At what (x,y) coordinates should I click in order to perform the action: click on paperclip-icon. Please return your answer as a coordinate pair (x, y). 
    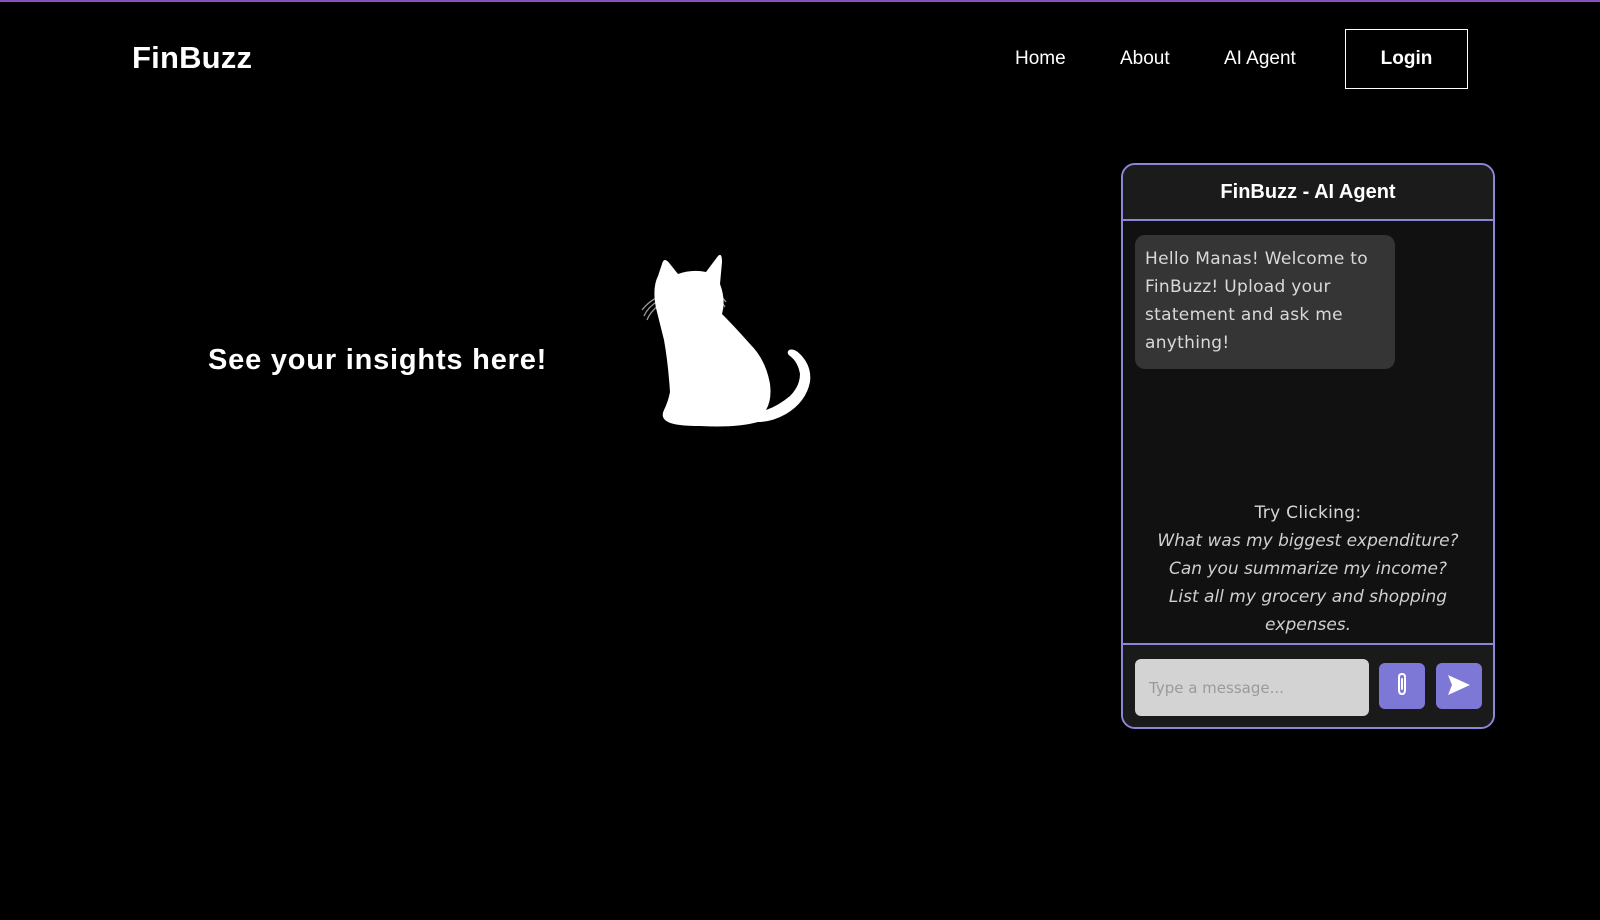
    Looking at the image, I should click on (1402, 686).